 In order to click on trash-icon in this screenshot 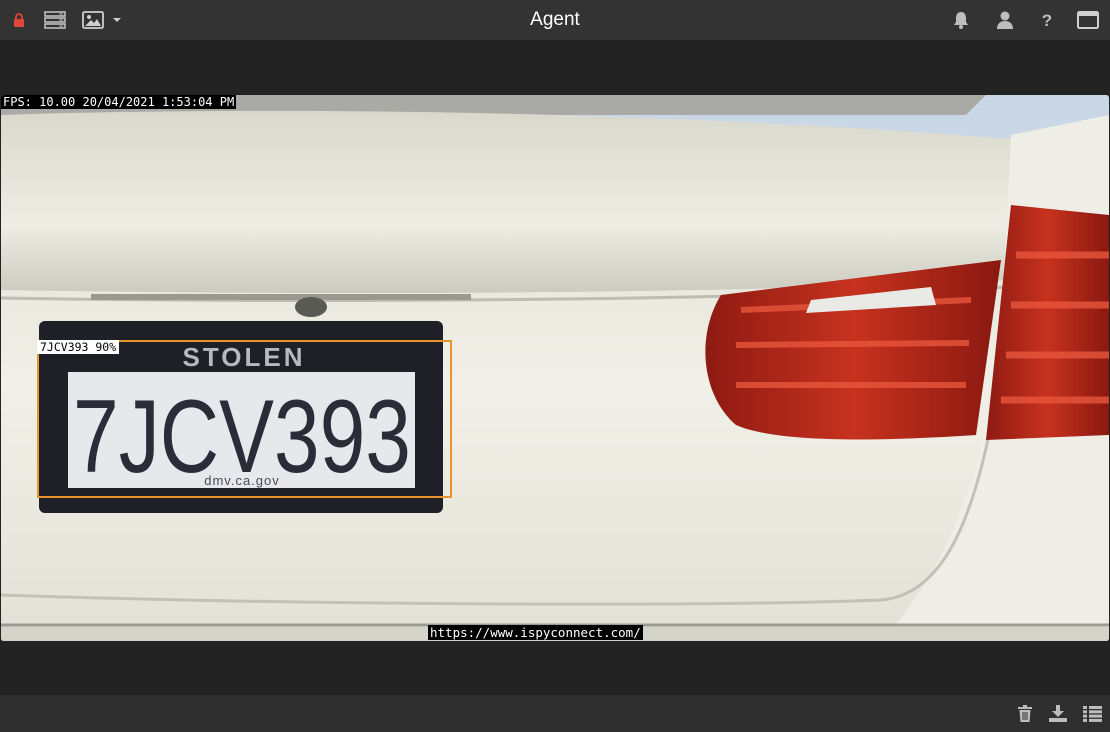, I will do `click(1025, 713)`.